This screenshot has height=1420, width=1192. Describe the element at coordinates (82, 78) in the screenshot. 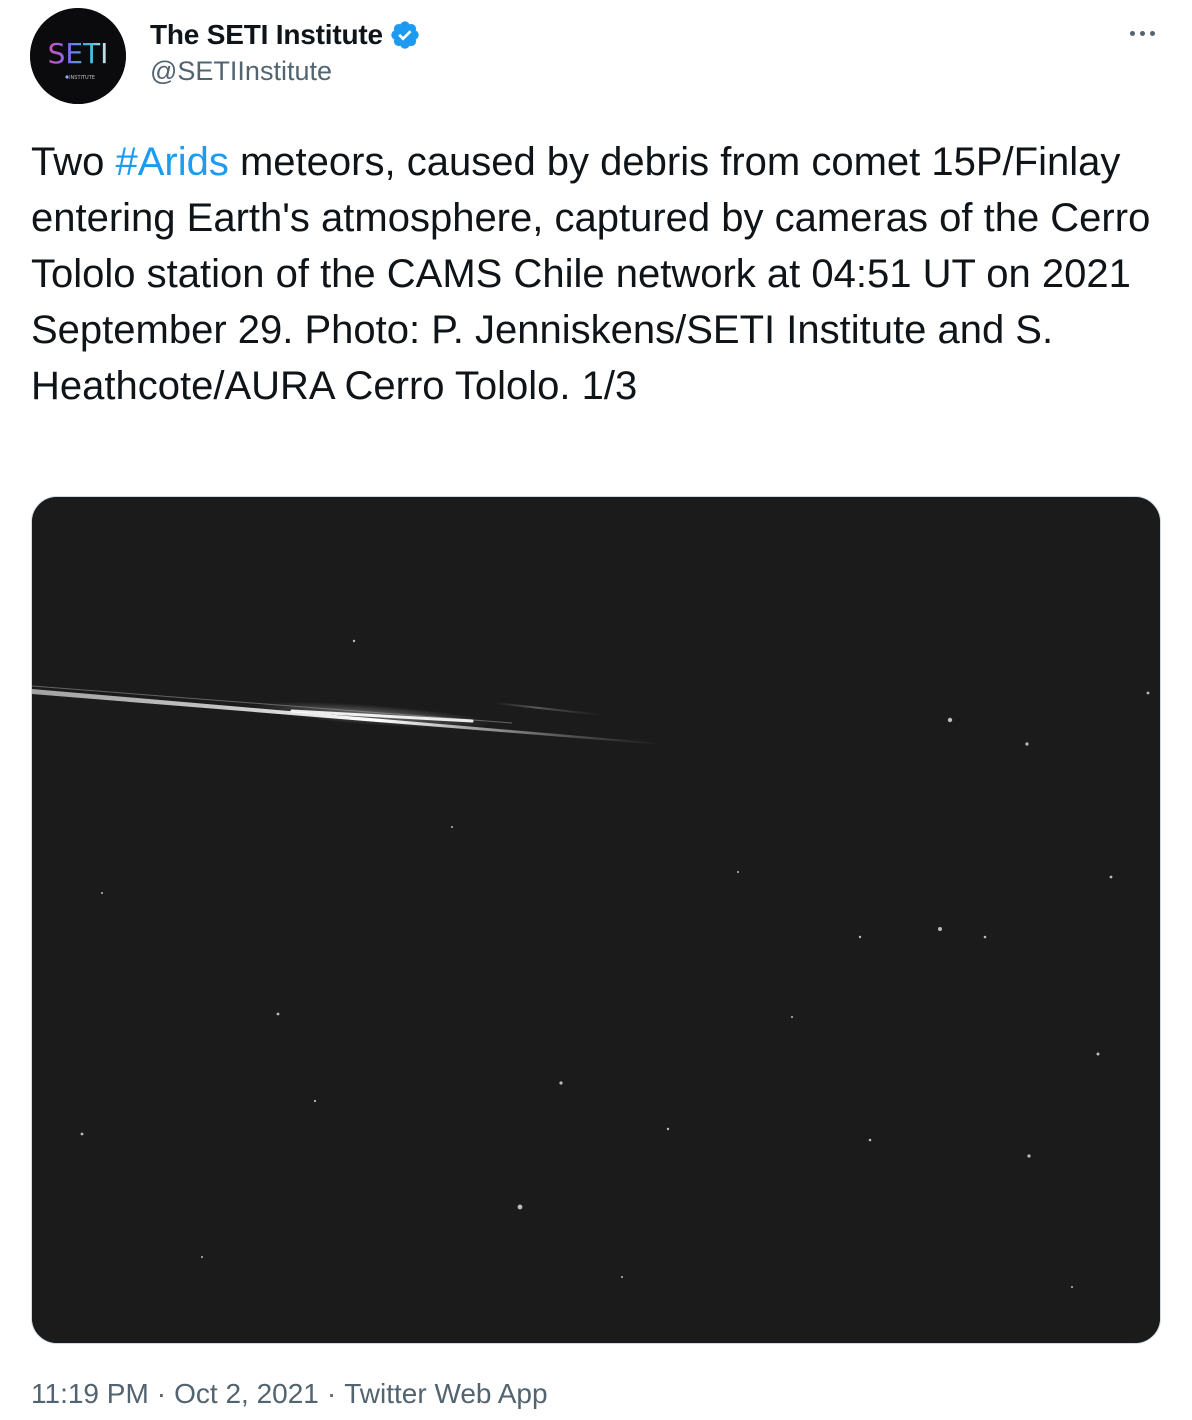

I see `avatar-logo-subtext: INSTITUTE` at that location.